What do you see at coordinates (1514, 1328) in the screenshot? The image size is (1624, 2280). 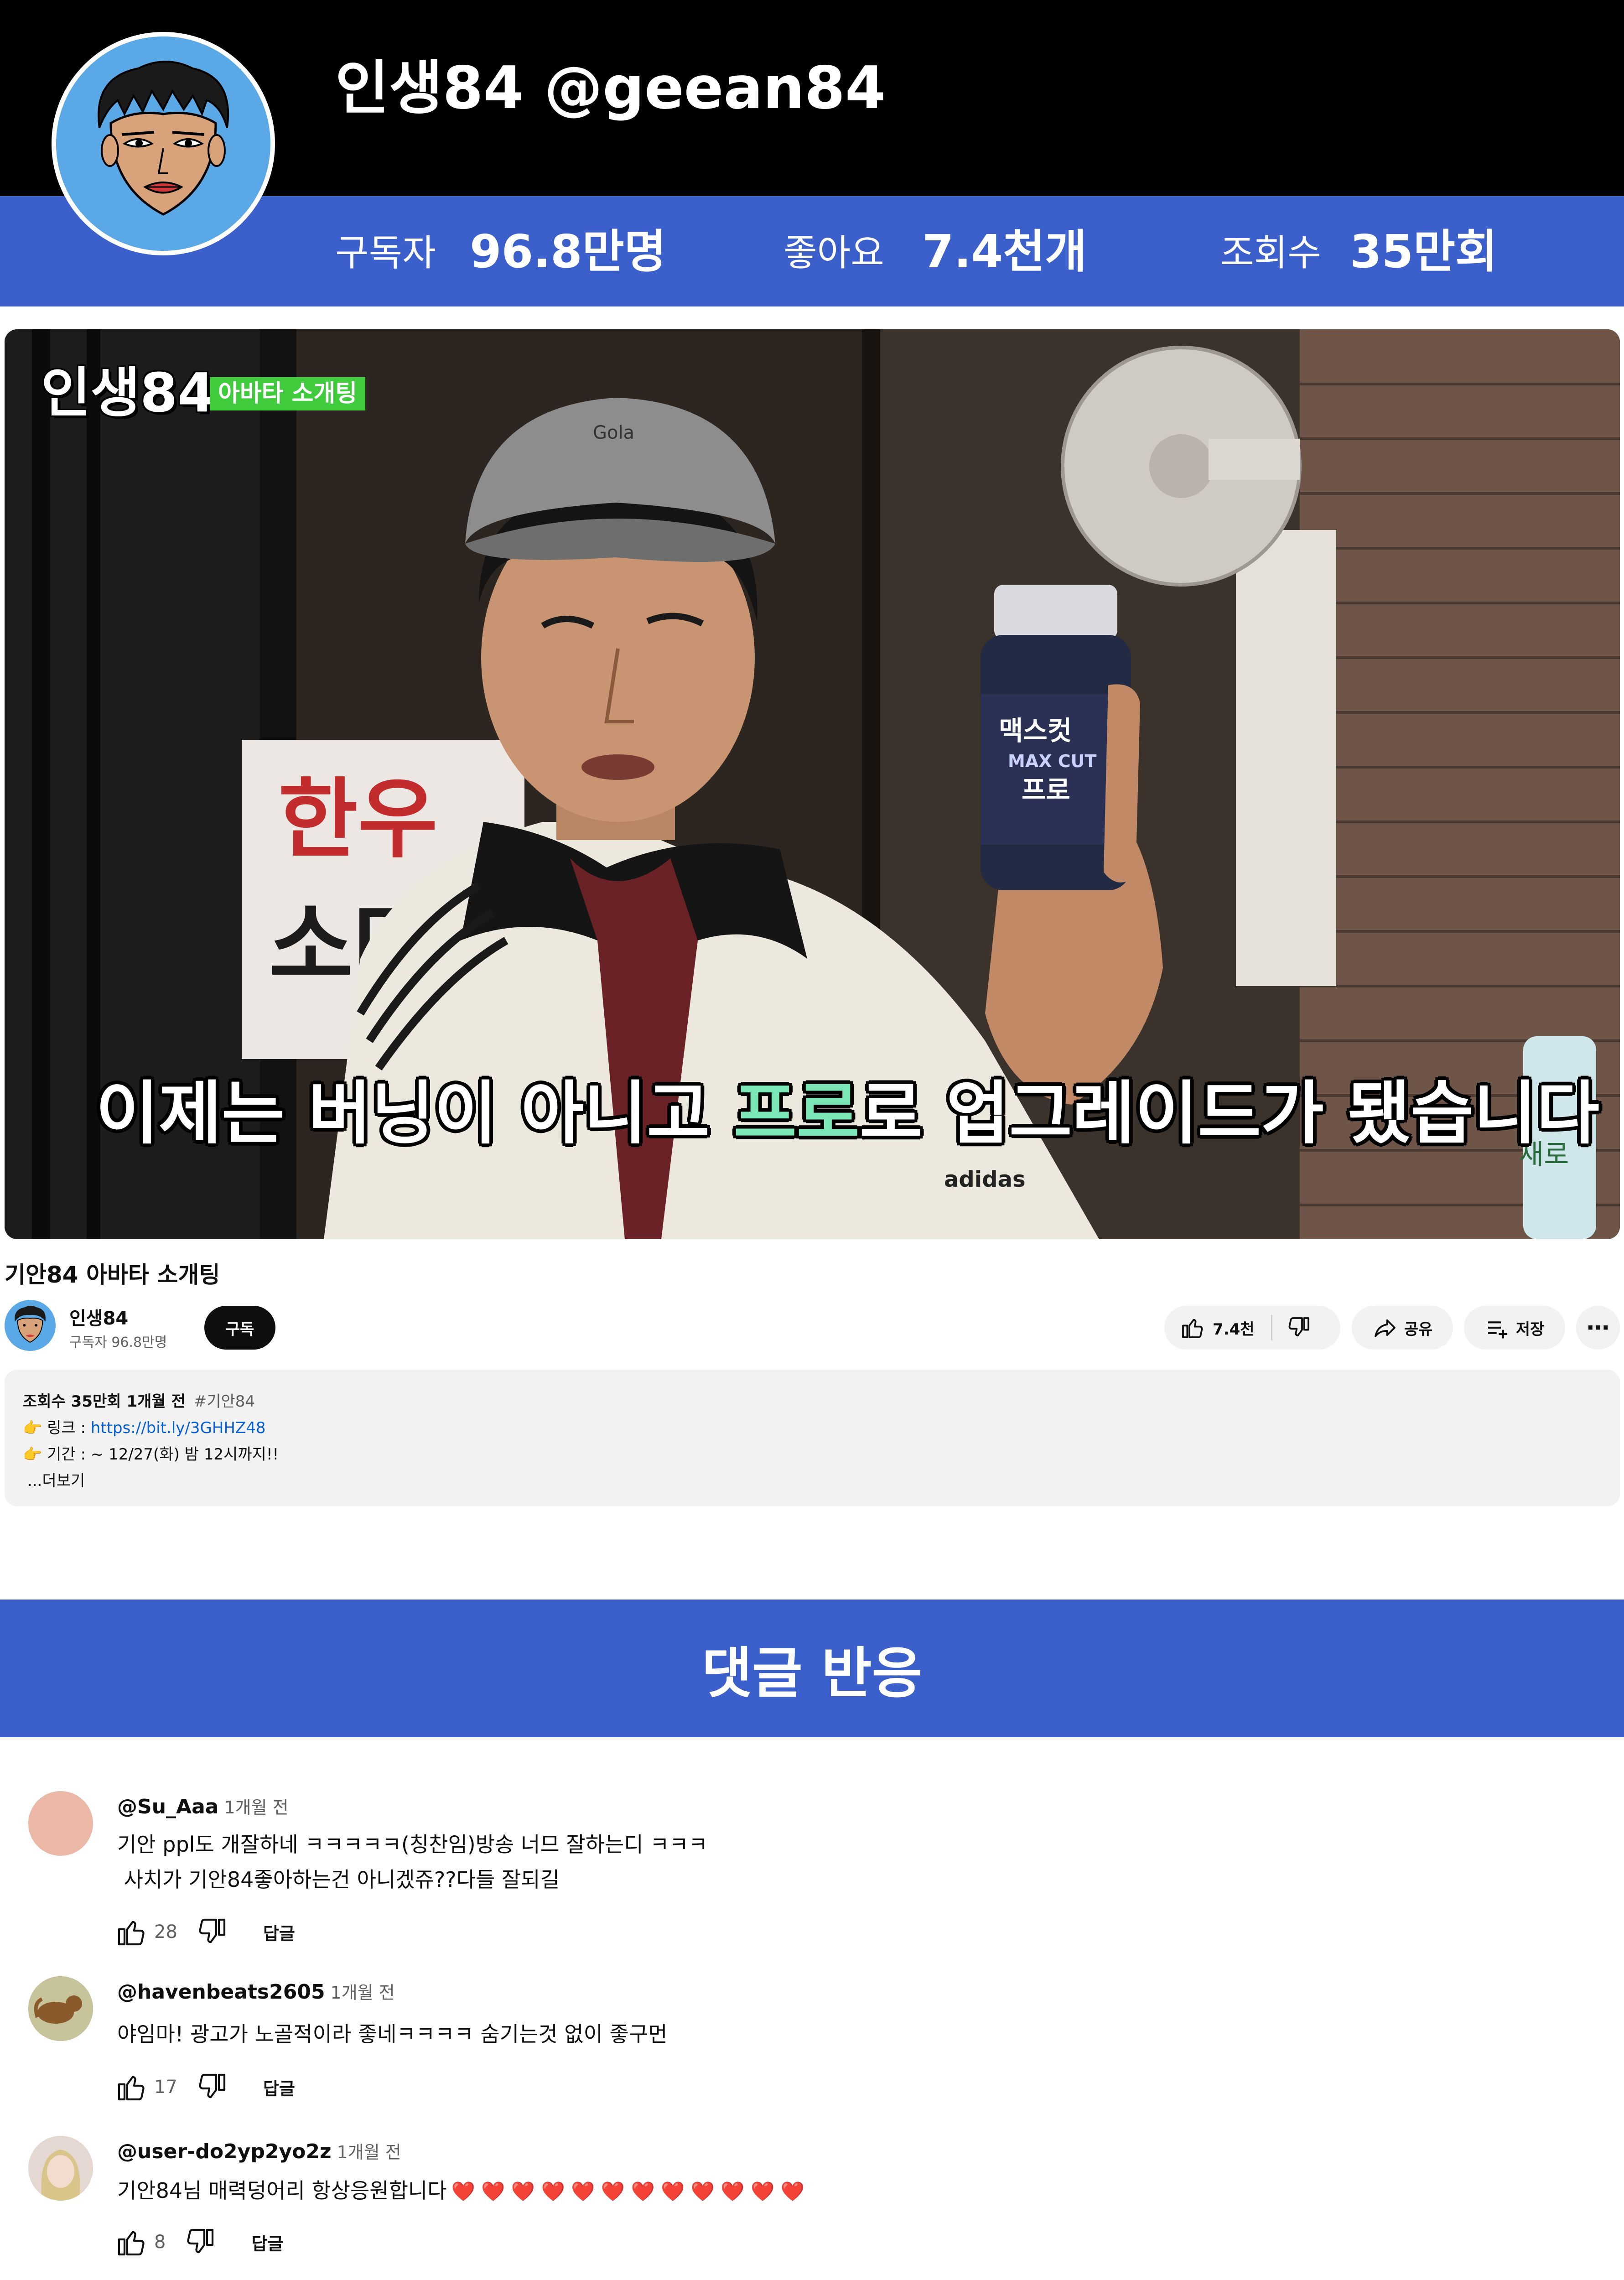 I see `save-button: 저장` at bounding box center [1514, 1328].